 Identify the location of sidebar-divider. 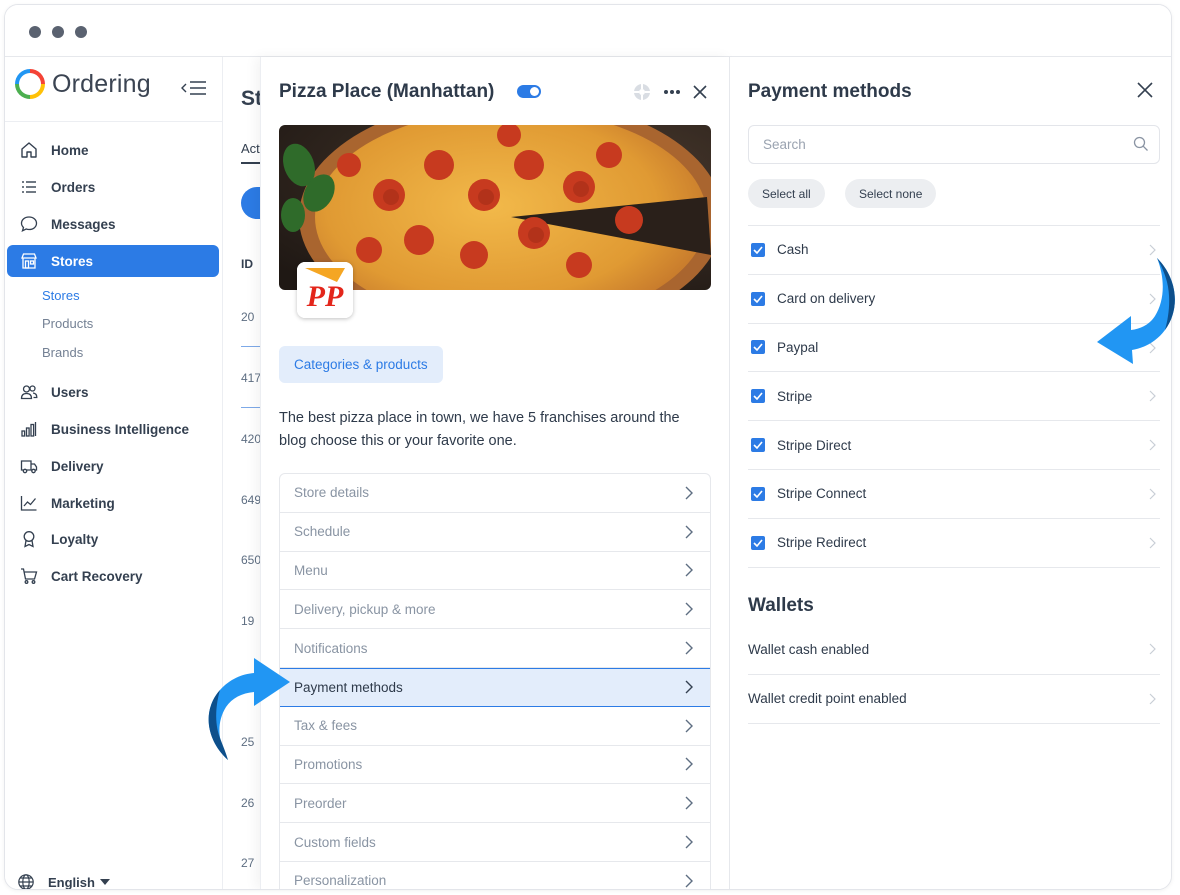
(113, 121).